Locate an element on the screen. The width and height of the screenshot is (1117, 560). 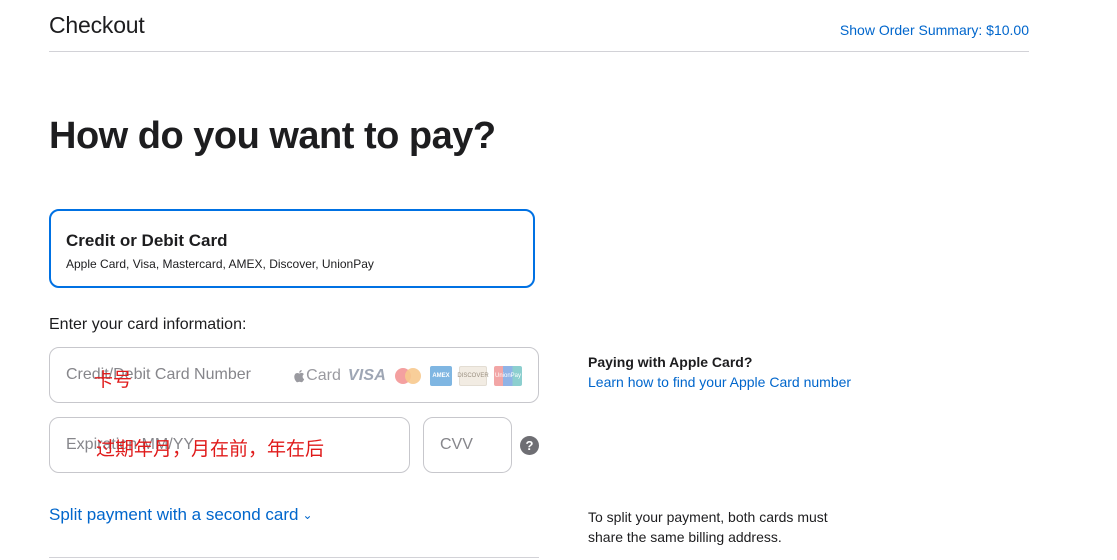
header-divider is located at coordinates (539, 51).